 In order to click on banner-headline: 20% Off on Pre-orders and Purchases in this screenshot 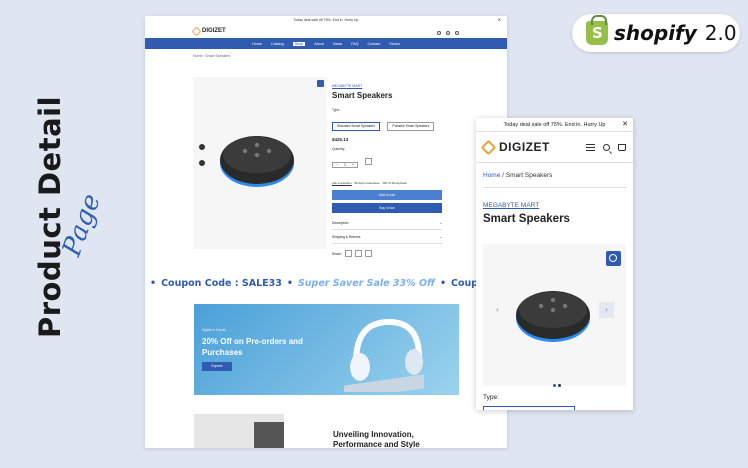, I will do `click(252, 347)`.